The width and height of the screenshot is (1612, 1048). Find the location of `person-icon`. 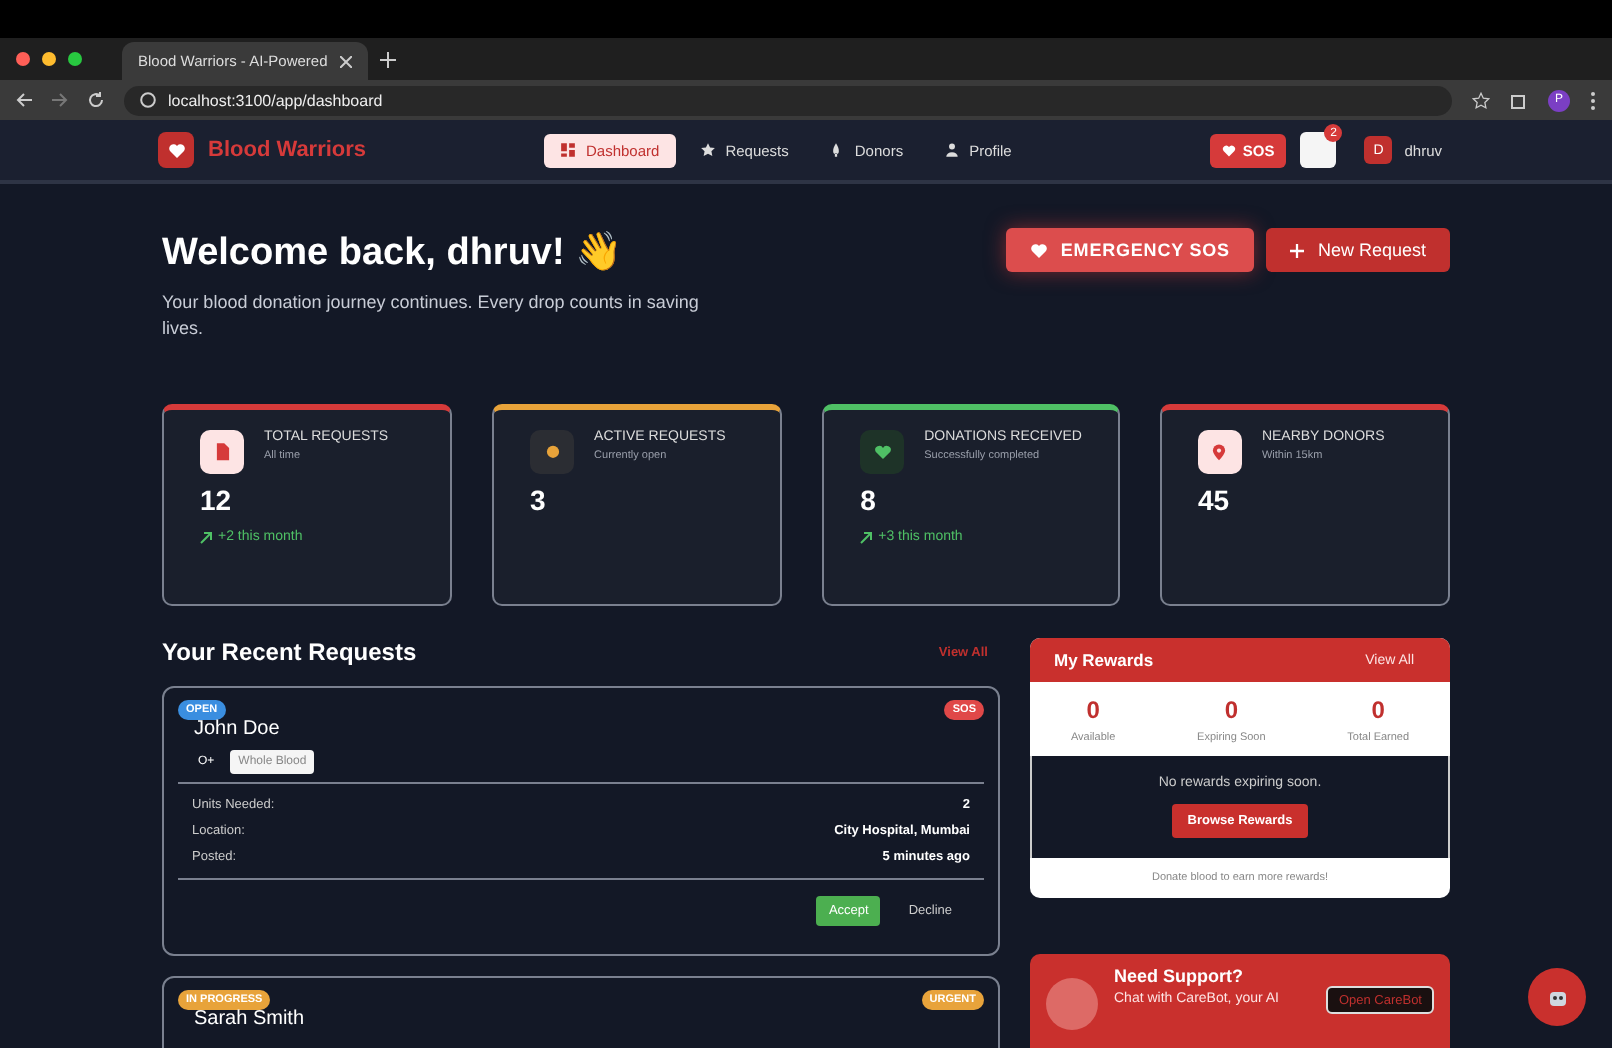

person-icon is located at coordinates (951, 150).